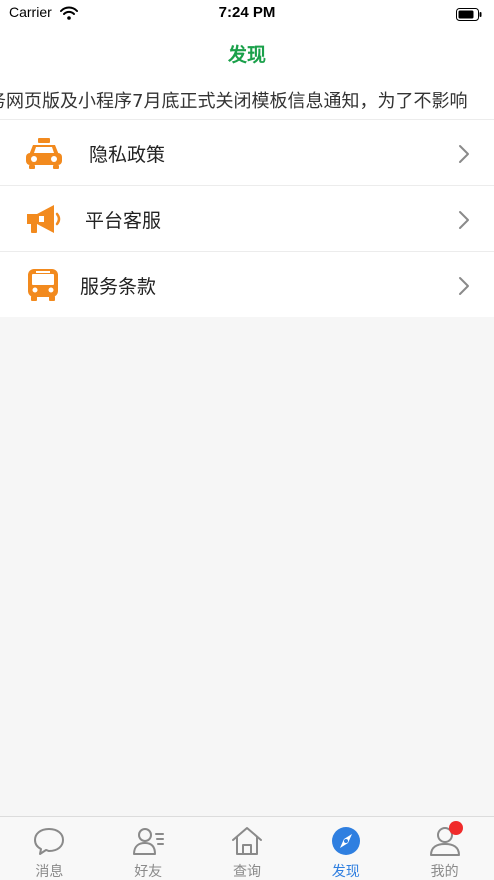 The width and height of the screenshot is (494, 880). What do you see at coordinates (148, 841) in the screenshot?
I see `contacts-icon` at bounding box center [148, 841].